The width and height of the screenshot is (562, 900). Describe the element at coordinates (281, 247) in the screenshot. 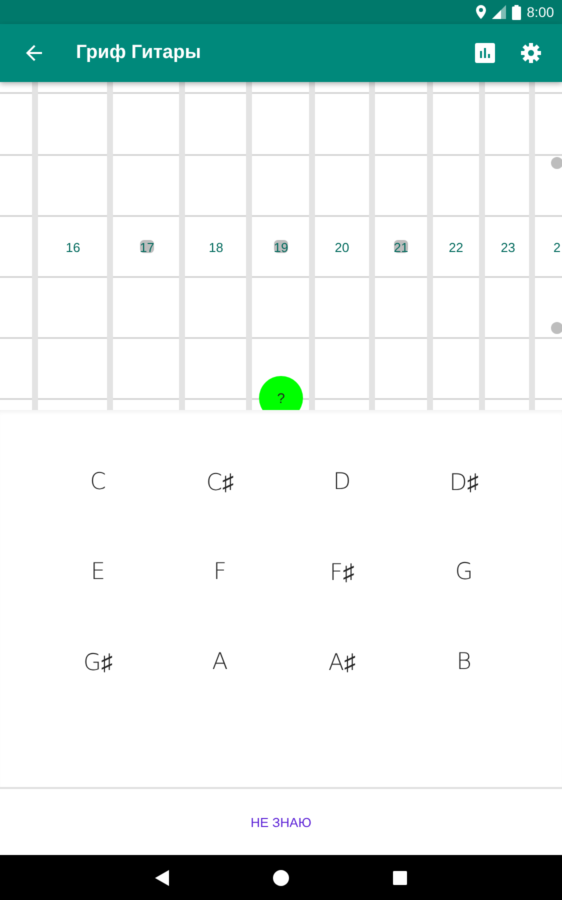

I see `fret-number: 19` at that location.